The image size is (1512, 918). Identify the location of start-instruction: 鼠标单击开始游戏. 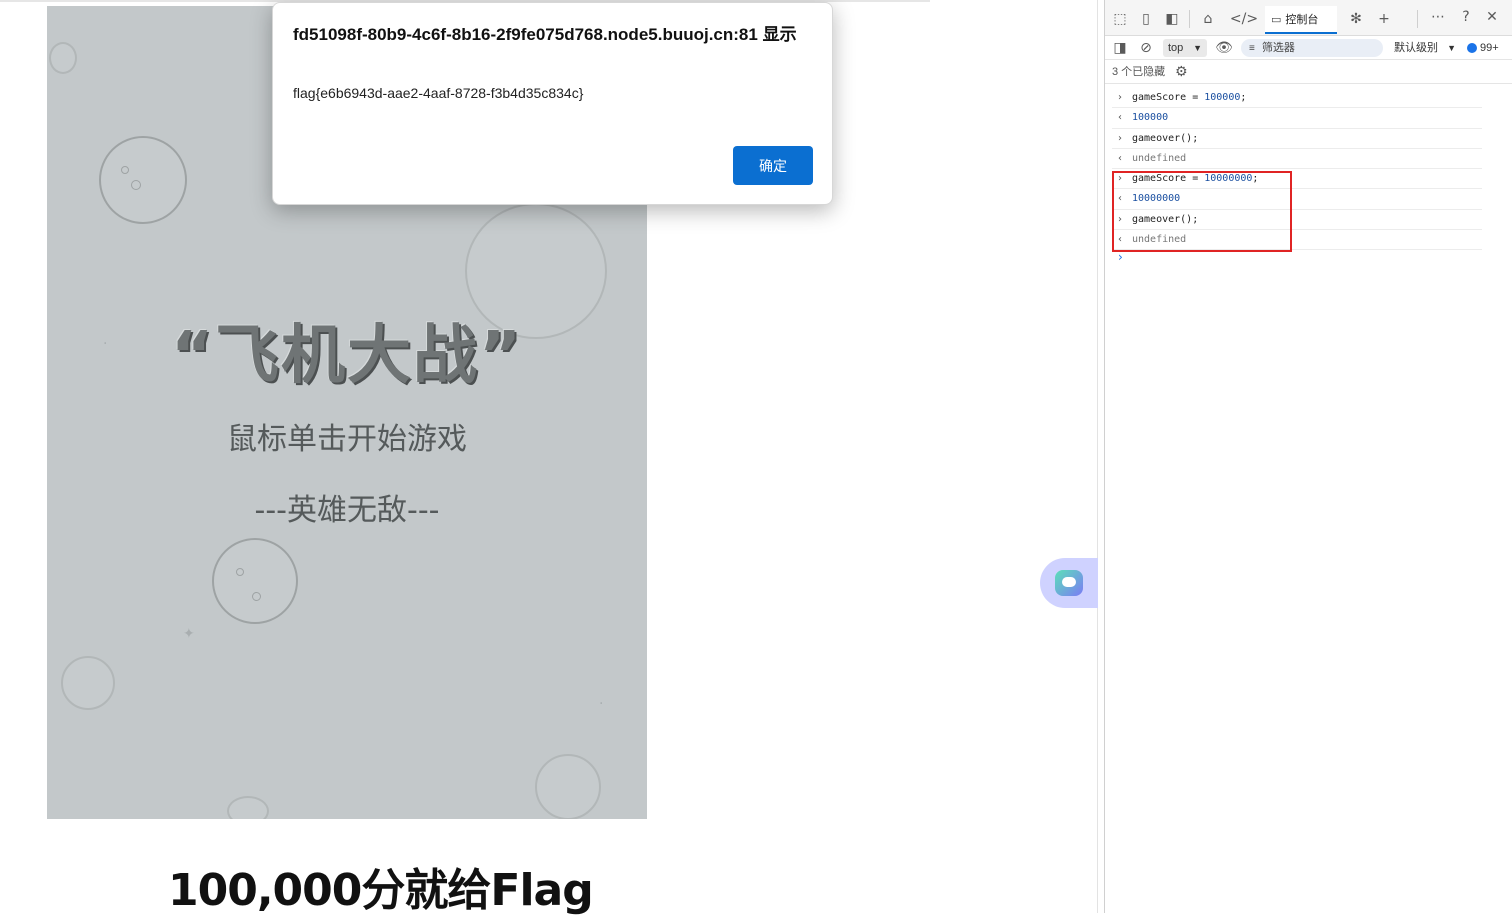
(347, 439).